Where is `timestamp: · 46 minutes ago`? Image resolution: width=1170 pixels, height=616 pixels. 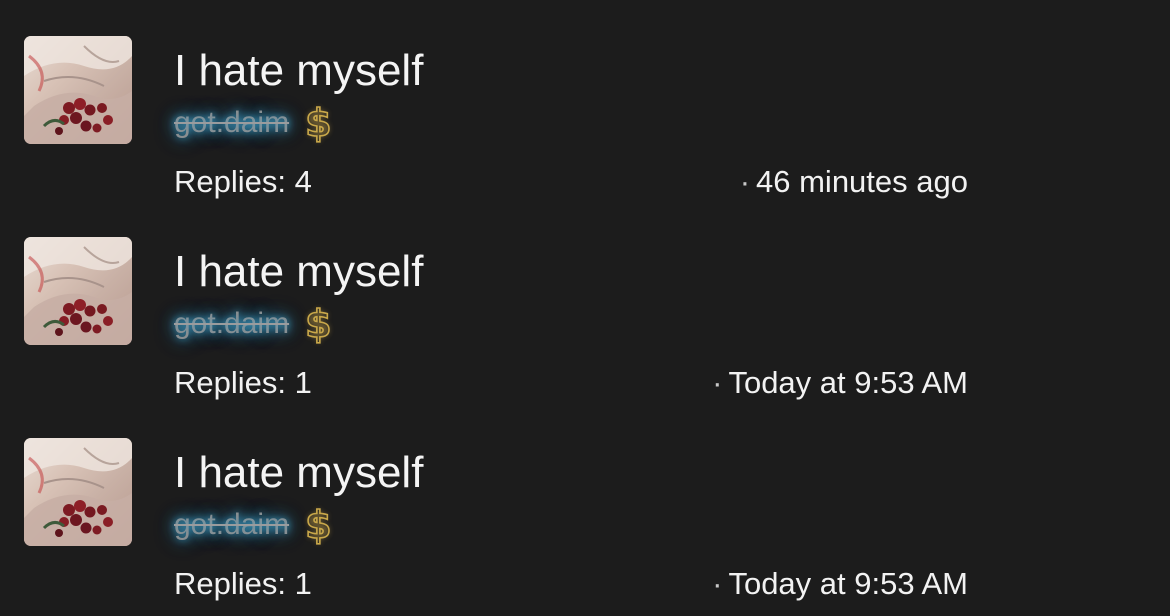 timestamp: · 46 minutes ago is located at coordinates (854, 182).